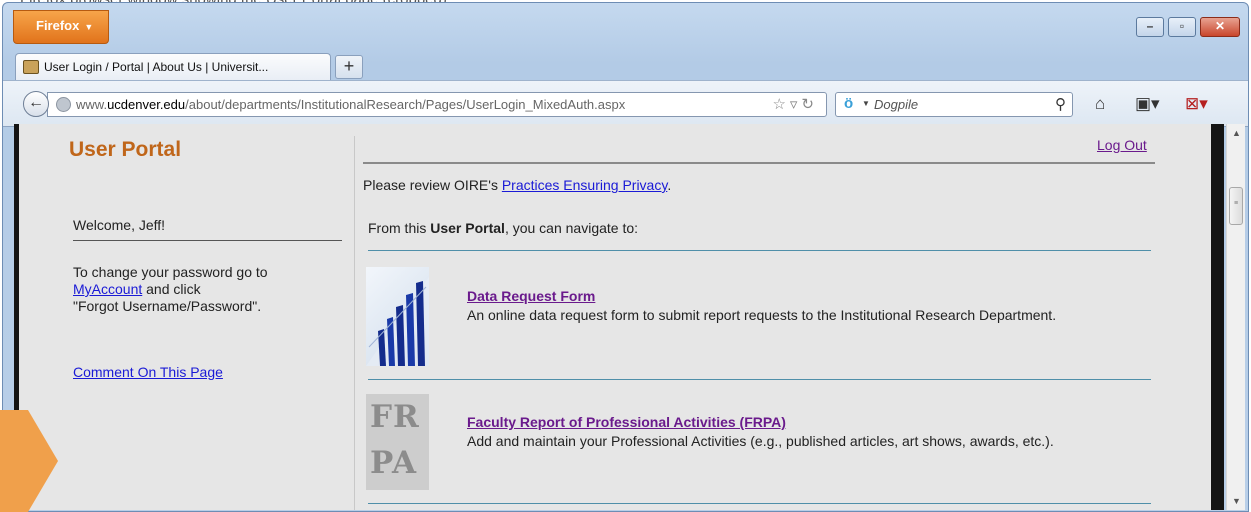 The height and width of the screenshot is (512, 1251). Describe the element at coordinates (354, 323) in the screenshot. I see `column-divider` at that location.